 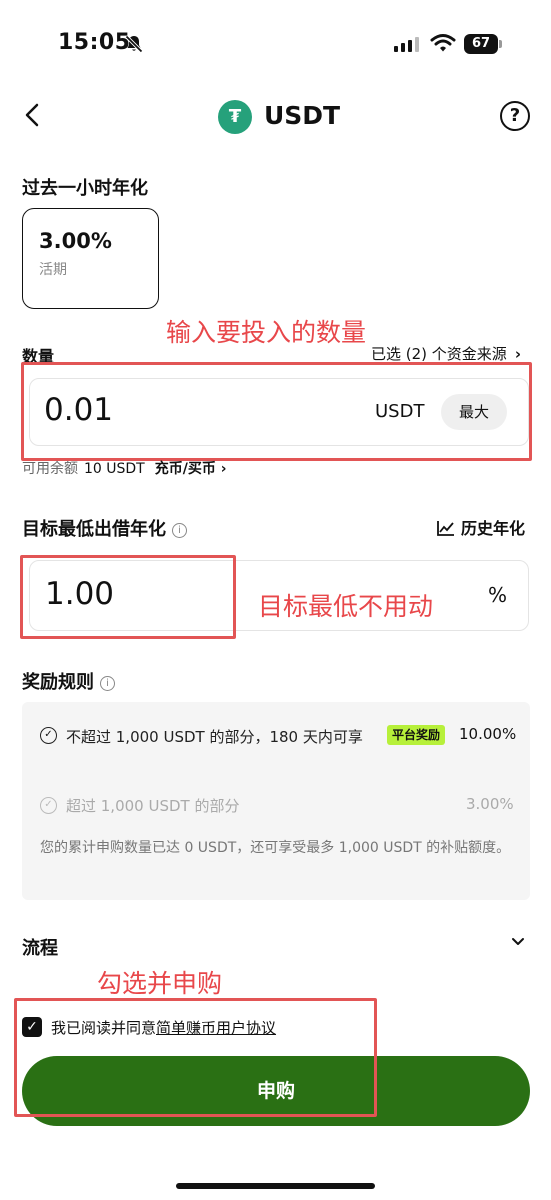 What do you see at coordinates (493, 528) in the screenshot?
I see `history-apy-label: 历史年化` at bounding box center [493, 528].